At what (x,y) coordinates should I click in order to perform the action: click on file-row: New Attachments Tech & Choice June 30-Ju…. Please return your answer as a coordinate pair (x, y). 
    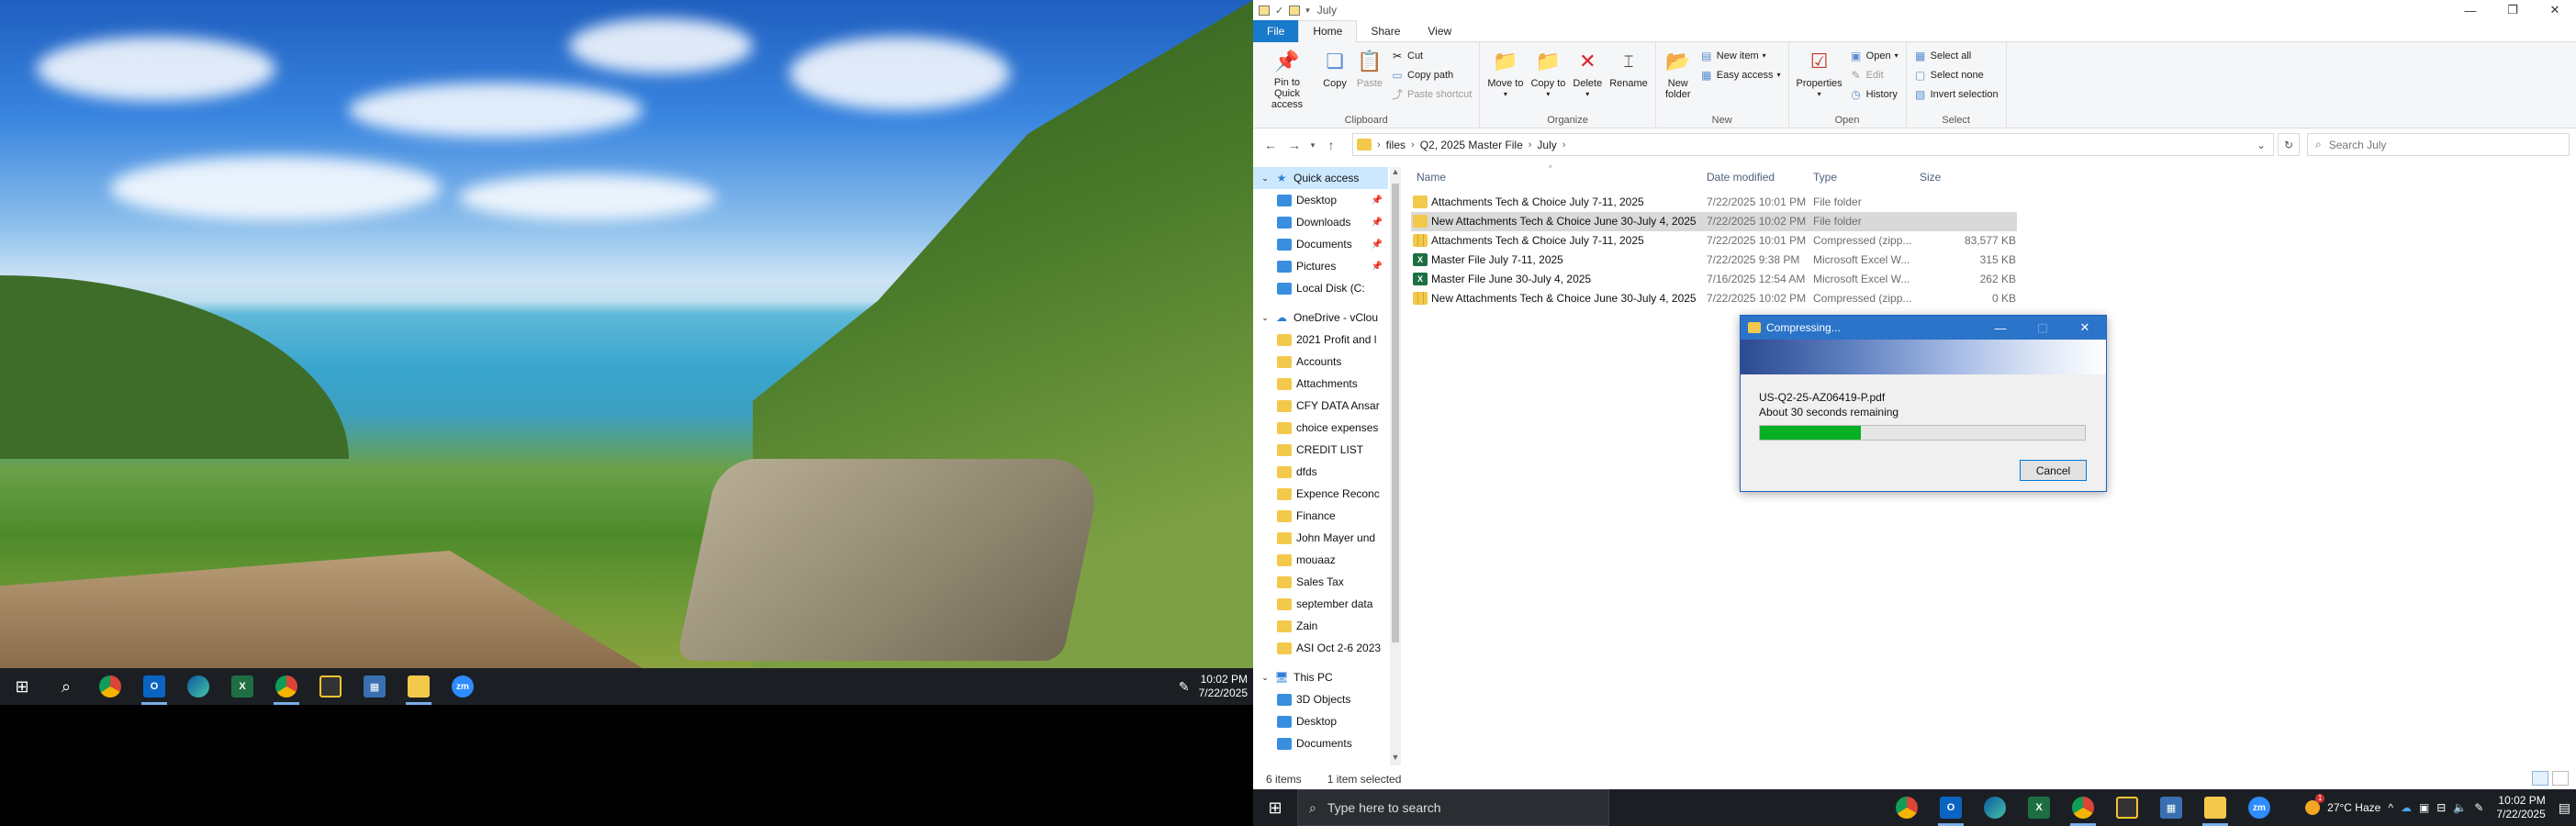
    Looking at the image, I should click on (1993, 298).